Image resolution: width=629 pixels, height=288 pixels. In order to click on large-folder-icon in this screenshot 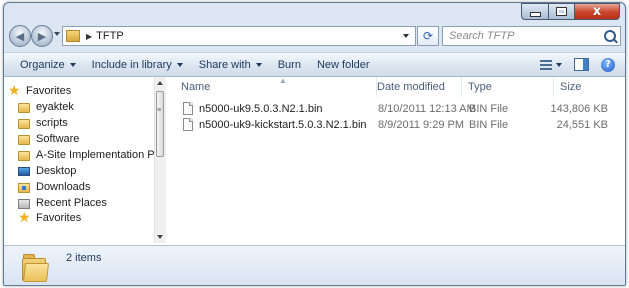, I will do `click(35, 267)`.